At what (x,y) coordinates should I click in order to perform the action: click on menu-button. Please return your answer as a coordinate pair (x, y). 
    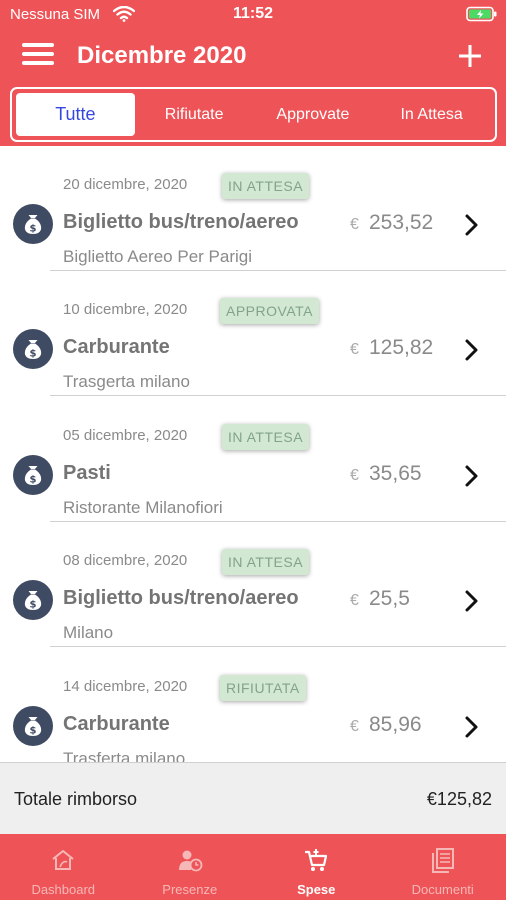
    Looking at the image, I should click on (38, 56).